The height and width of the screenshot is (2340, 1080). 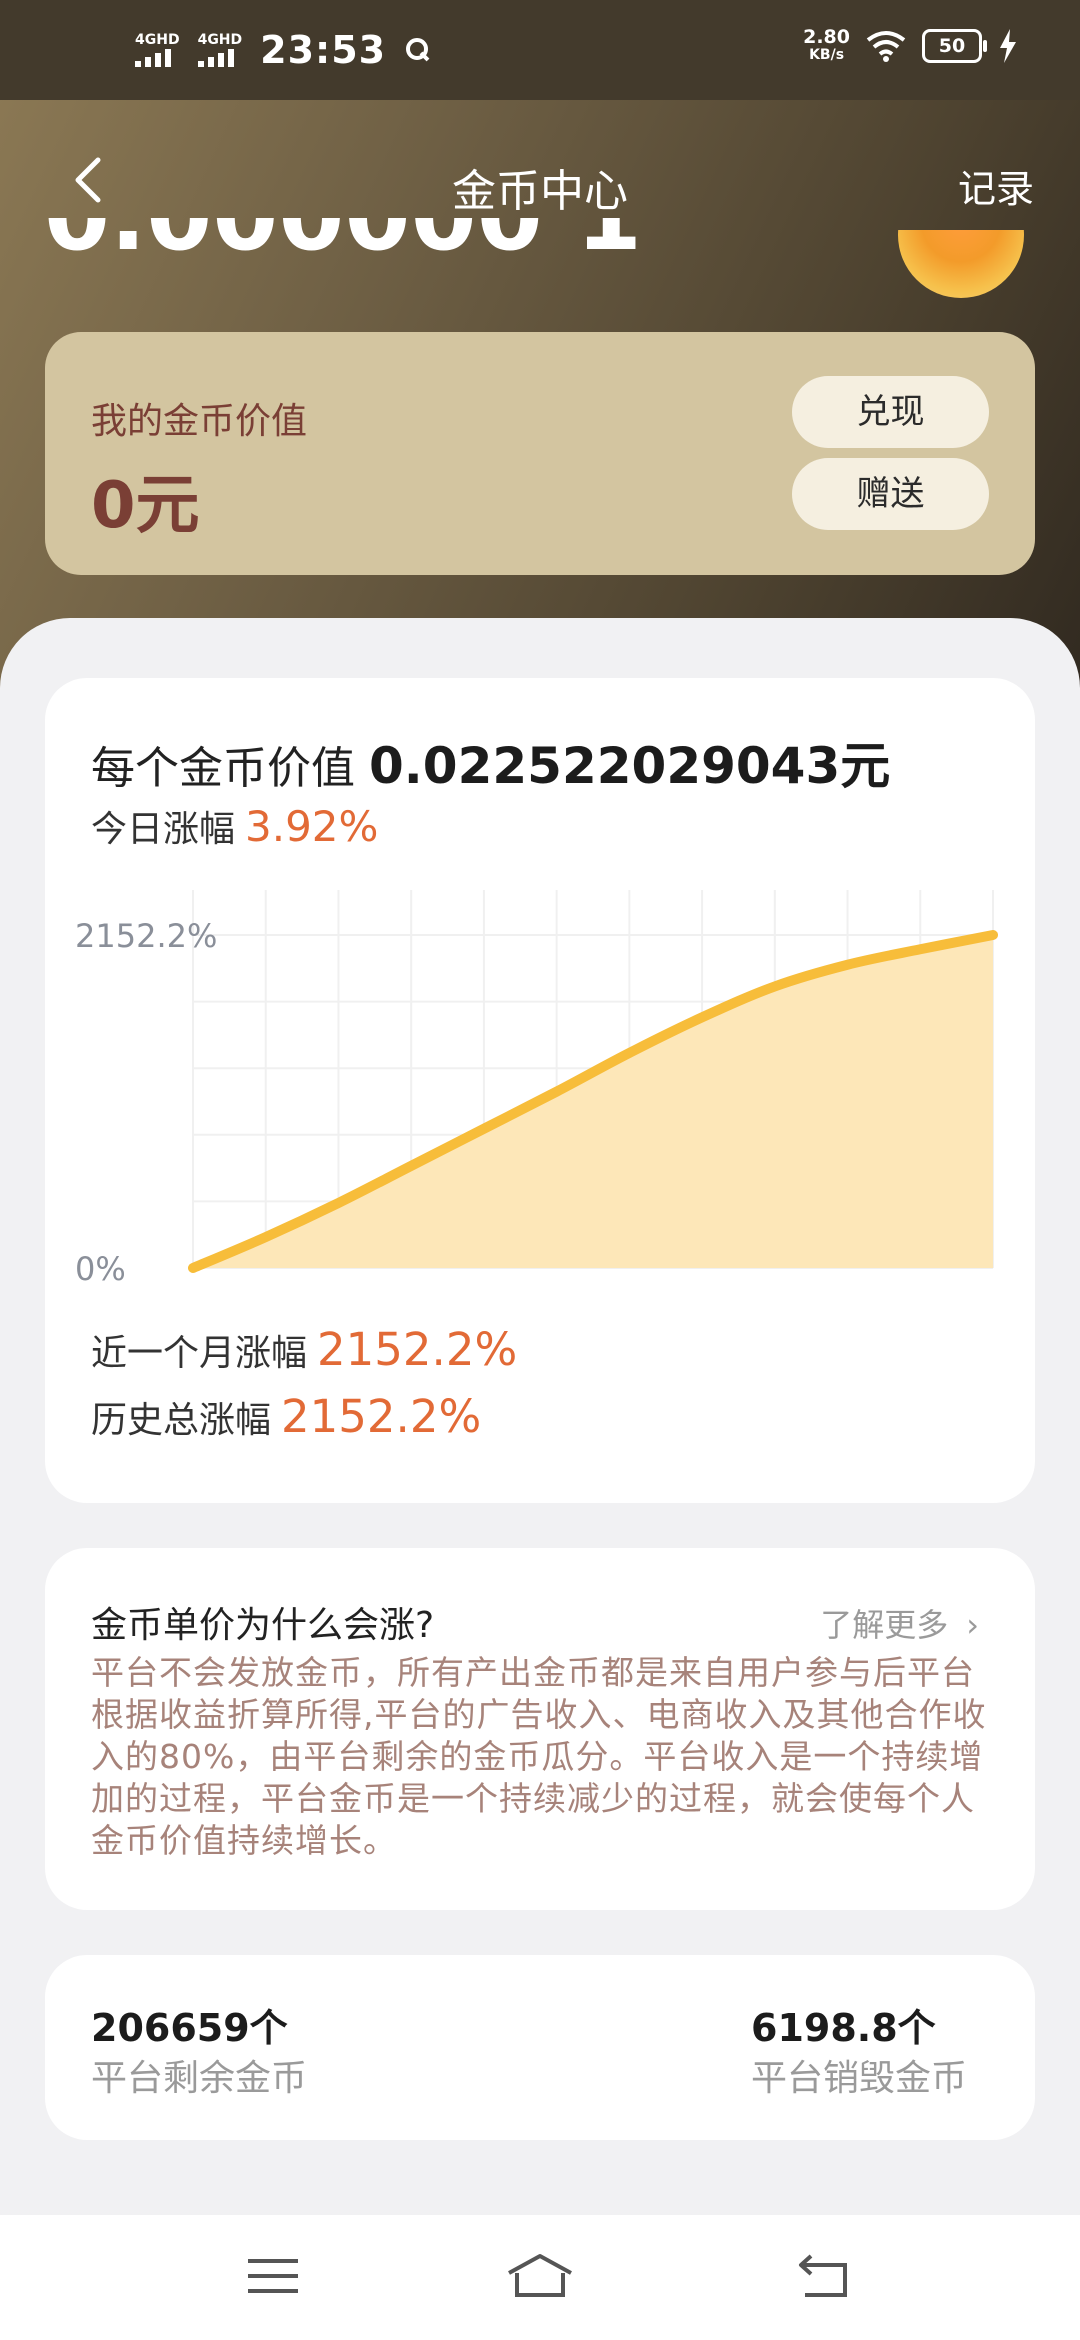 What do you see at coordinates (540, 191) in the screenshot?
I see `page-title: 金币中心` at bounding box center [540, 191].